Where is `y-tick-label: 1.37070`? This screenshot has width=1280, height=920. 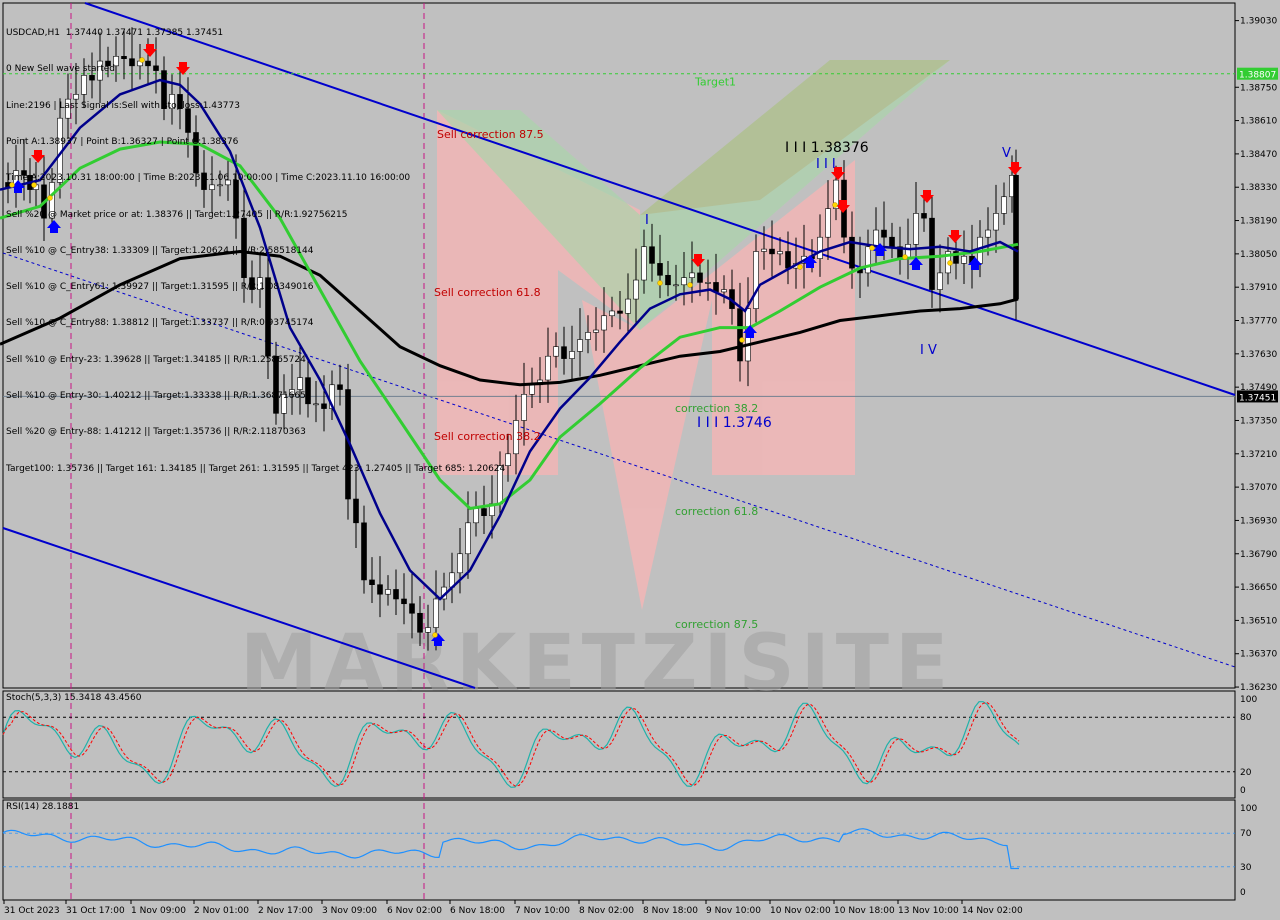 y-tick-label: 1.37070 is located at coordinates (1258, 488).